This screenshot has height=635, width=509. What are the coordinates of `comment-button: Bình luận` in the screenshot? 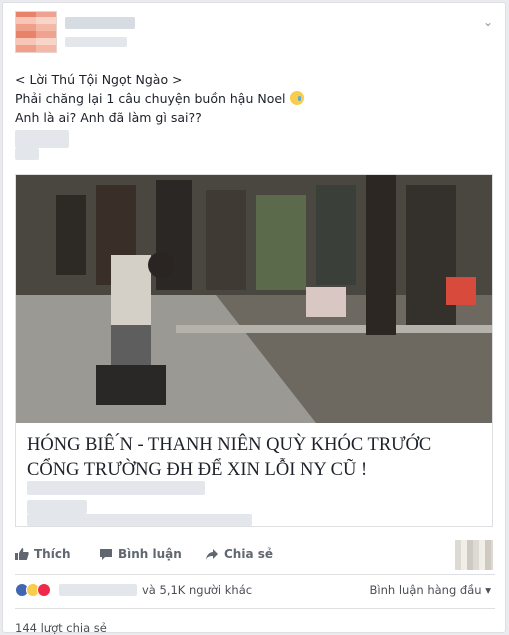 It's located at (140, 554).